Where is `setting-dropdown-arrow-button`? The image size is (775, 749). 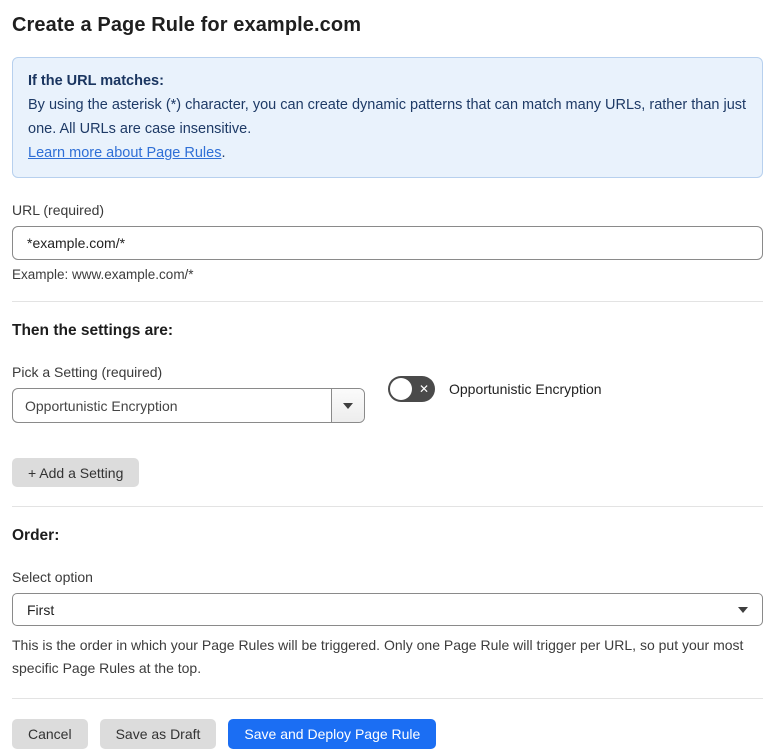 setting-dropdown-arrow-button is located at coordinates (347, 405).